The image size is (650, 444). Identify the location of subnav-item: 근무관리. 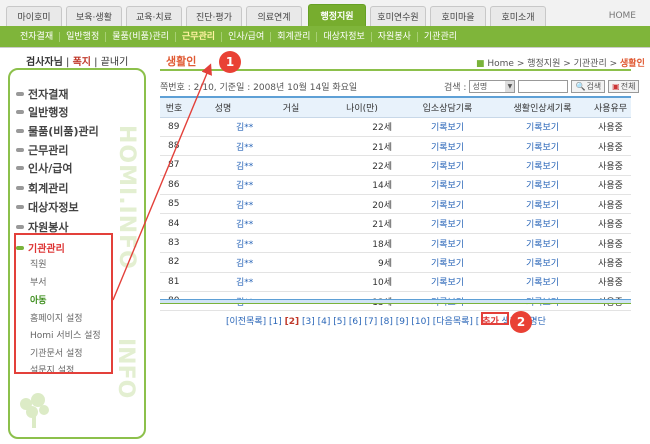
(199, 36).